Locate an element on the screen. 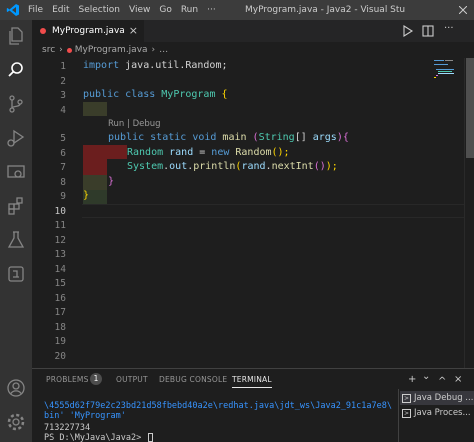 The width and height of the screenshot is (474, 442). code-token: String is located at coordinates (276, 137).